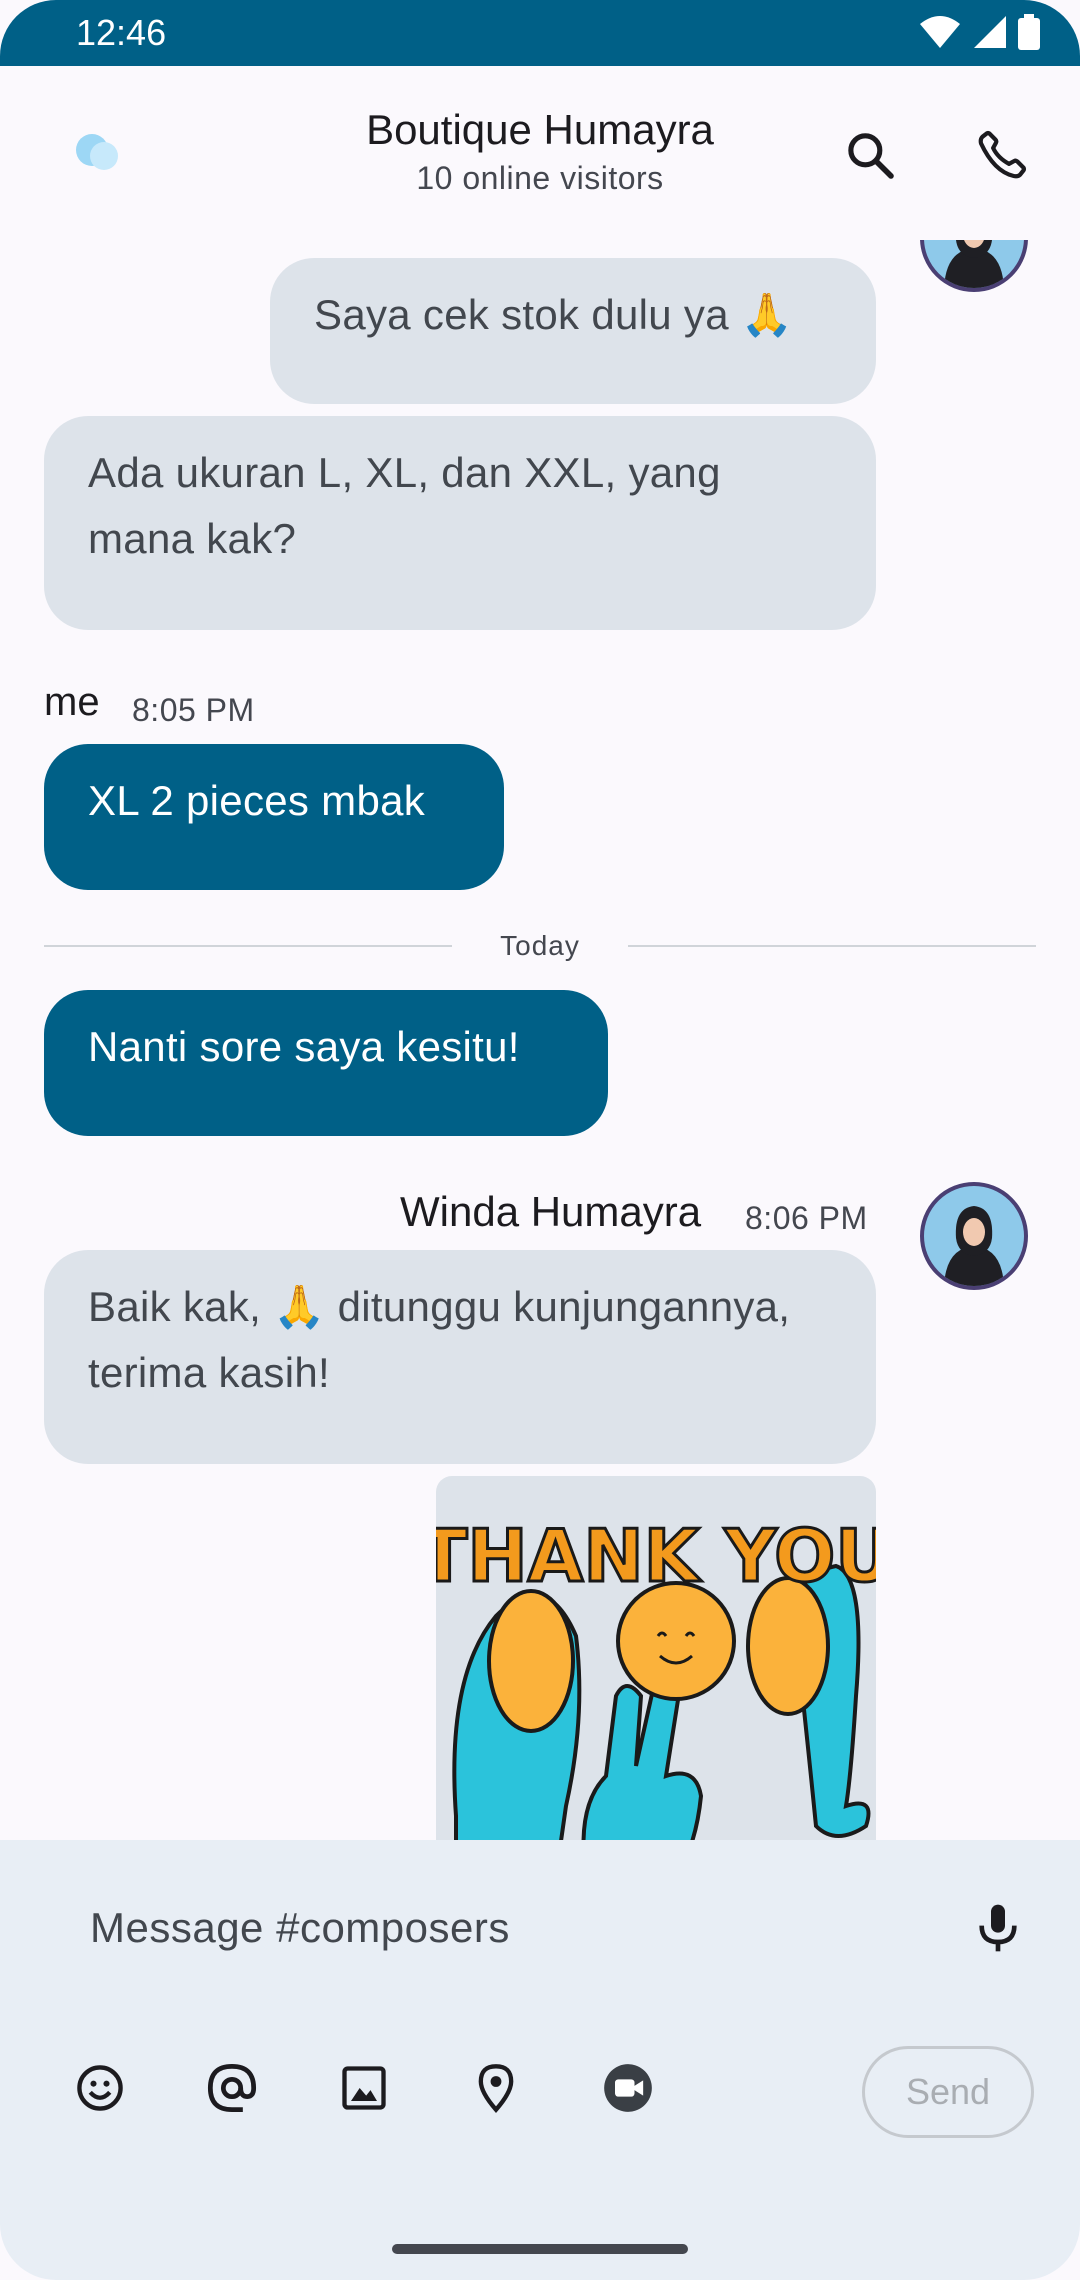  I want to click on message-author: Winda Humayra, so click(551, 1211).